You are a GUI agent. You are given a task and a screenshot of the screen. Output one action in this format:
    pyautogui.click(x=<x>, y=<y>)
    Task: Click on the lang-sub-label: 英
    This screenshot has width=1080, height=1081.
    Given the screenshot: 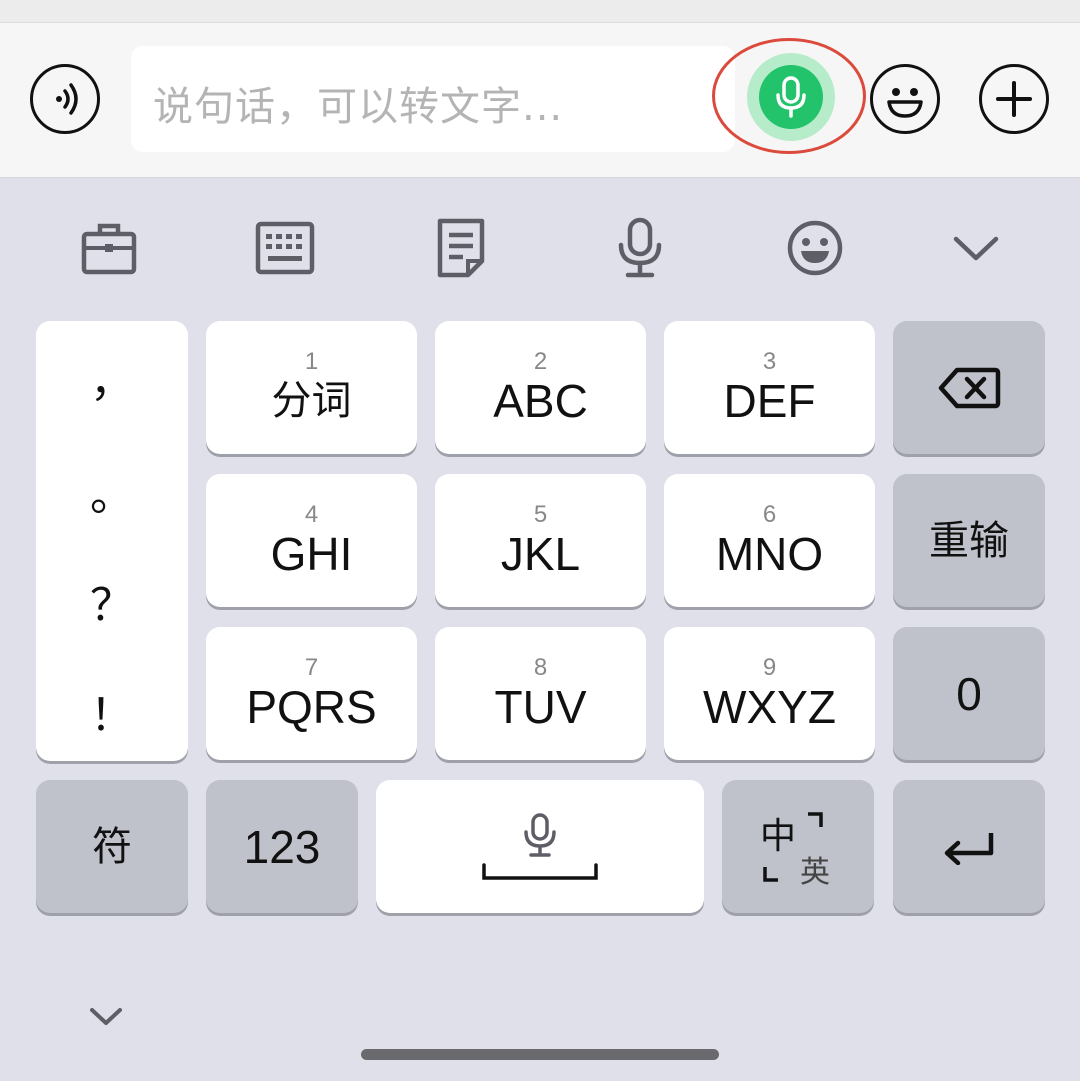 What is the action you would take?
    pyautogui.click(x=815, y=872)
    